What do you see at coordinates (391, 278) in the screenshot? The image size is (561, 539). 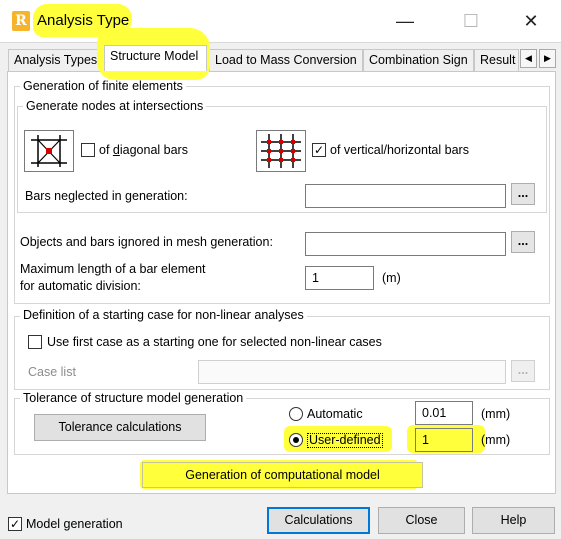 I see `max-length-unit: (m)` at bounding box center [391, 278].